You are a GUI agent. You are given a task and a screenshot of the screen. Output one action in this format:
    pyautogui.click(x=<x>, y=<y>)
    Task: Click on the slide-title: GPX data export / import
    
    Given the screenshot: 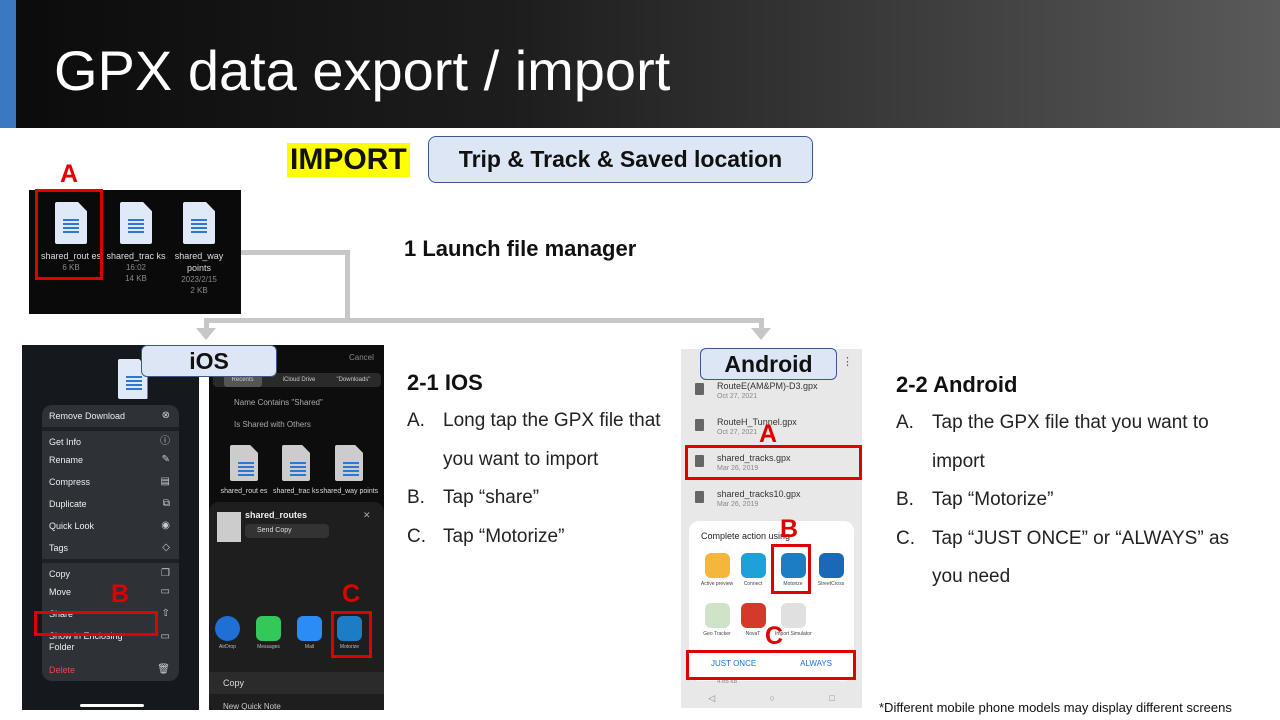 What is the action you would take?
    pyautogui.click(x=362, y=70)
    